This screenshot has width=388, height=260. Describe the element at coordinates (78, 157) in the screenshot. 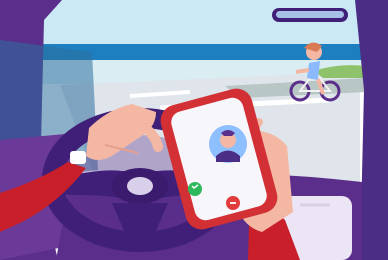

I see `wrist-watch` at that location.